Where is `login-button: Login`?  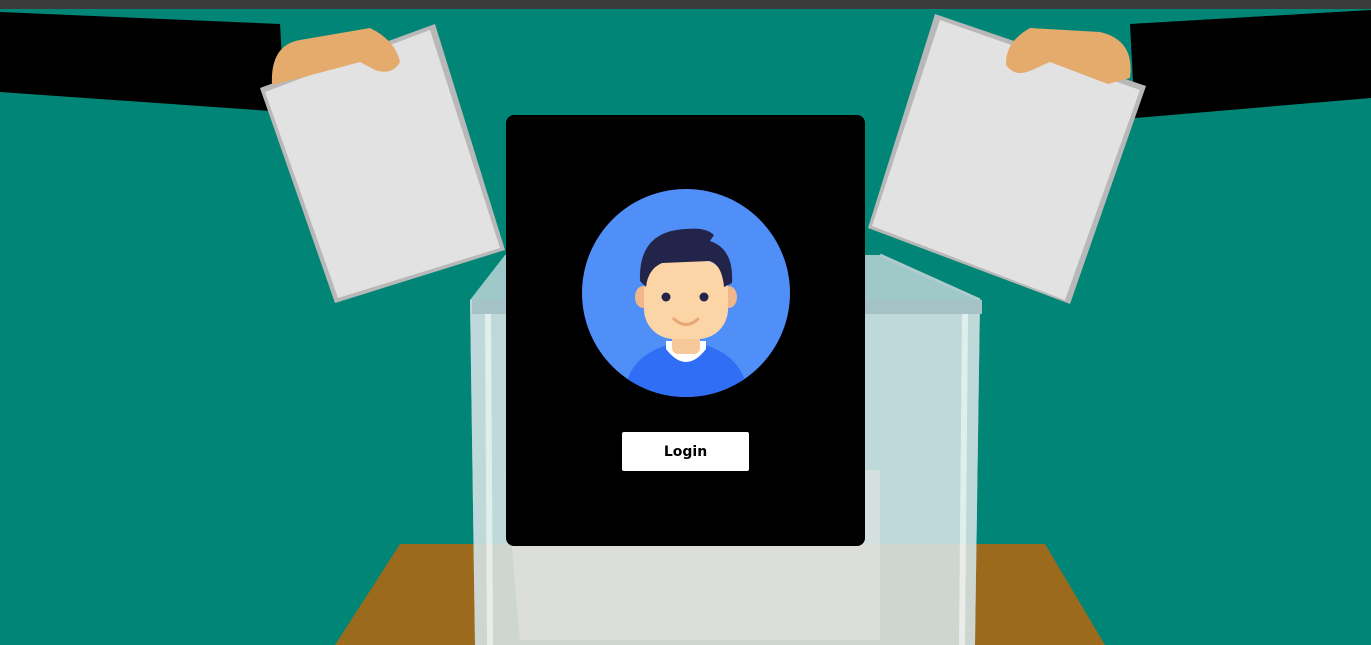 login-button: Login is located at coordinates (685, 451).